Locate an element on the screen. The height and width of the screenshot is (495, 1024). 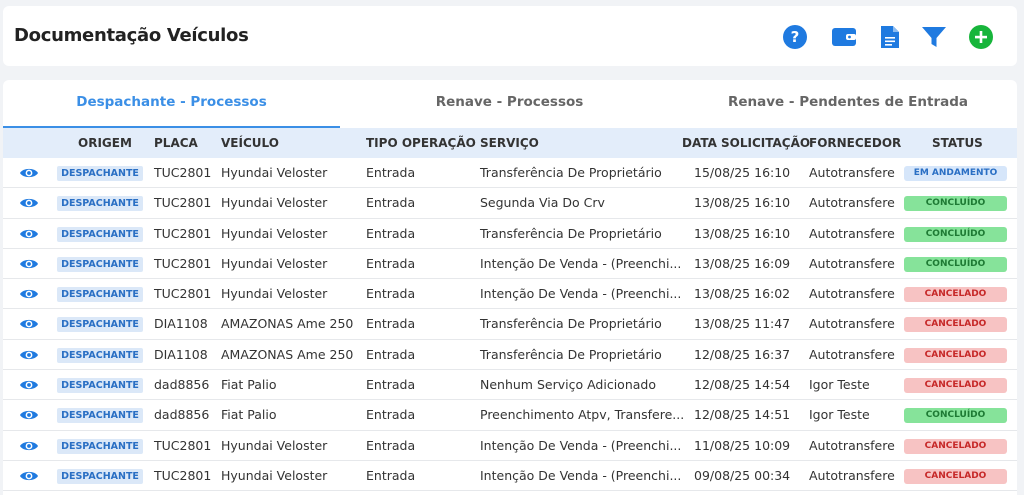
status-badge: EM ANDAMENTO is located at coordinates (955, 173).